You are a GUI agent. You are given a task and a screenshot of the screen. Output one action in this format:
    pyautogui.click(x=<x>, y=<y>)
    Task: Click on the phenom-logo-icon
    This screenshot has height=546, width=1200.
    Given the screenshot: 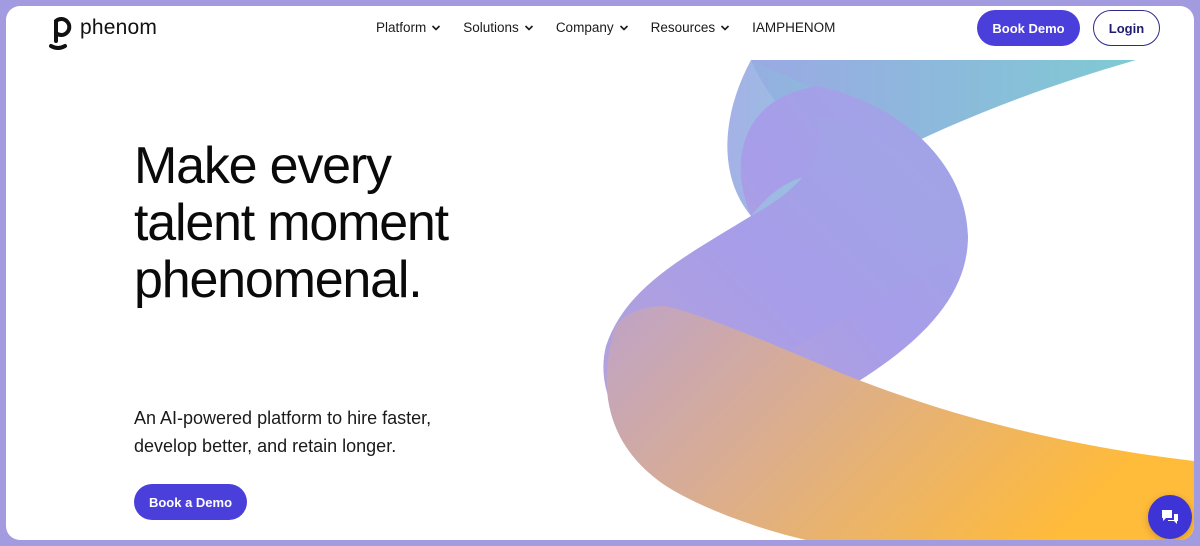 What is the action you would take?
    pyautogui.click(x=60, y=33)
    